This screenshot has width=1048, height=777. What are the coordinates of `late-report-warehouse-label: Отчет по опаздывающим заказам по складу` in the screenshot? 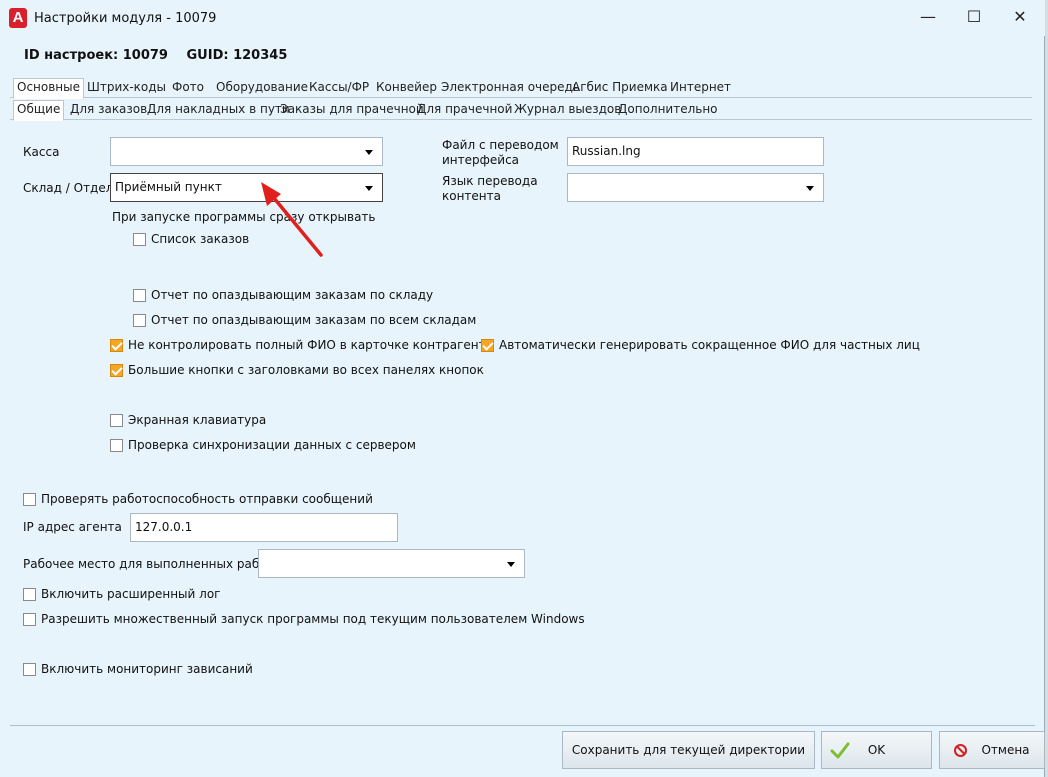 It's located at (292, 295).